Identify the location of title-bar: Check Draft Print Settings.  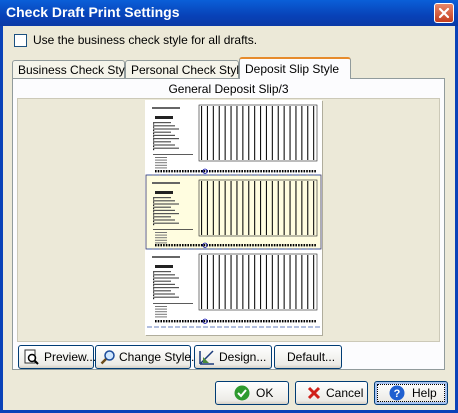
(229, 13).